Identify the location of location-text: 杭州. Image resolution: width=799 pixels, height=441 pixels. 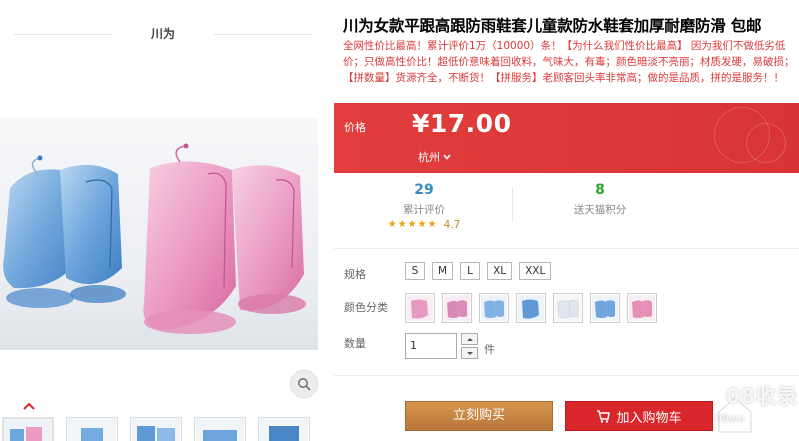
(429, 157).